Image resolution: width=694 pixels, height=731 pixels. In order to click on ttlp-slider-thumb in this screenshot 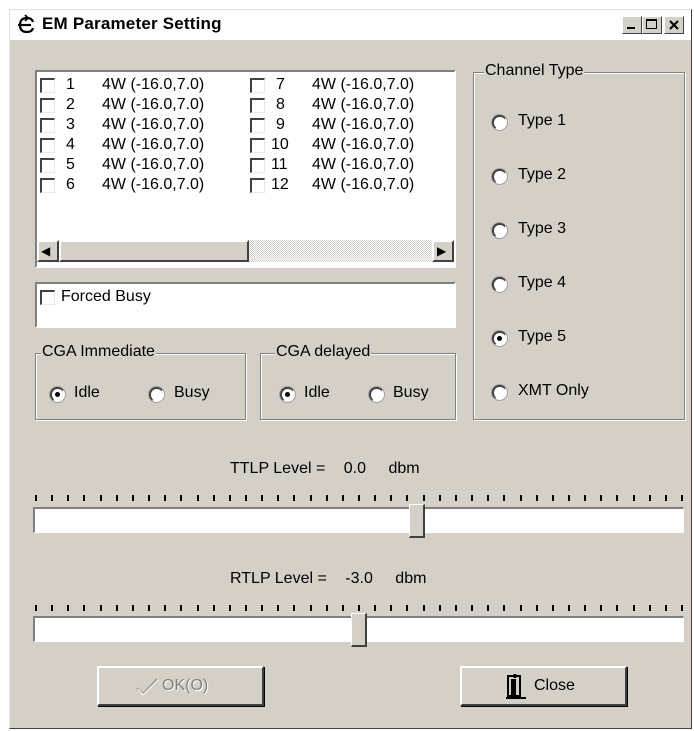, I will do `click(417, 521)`.